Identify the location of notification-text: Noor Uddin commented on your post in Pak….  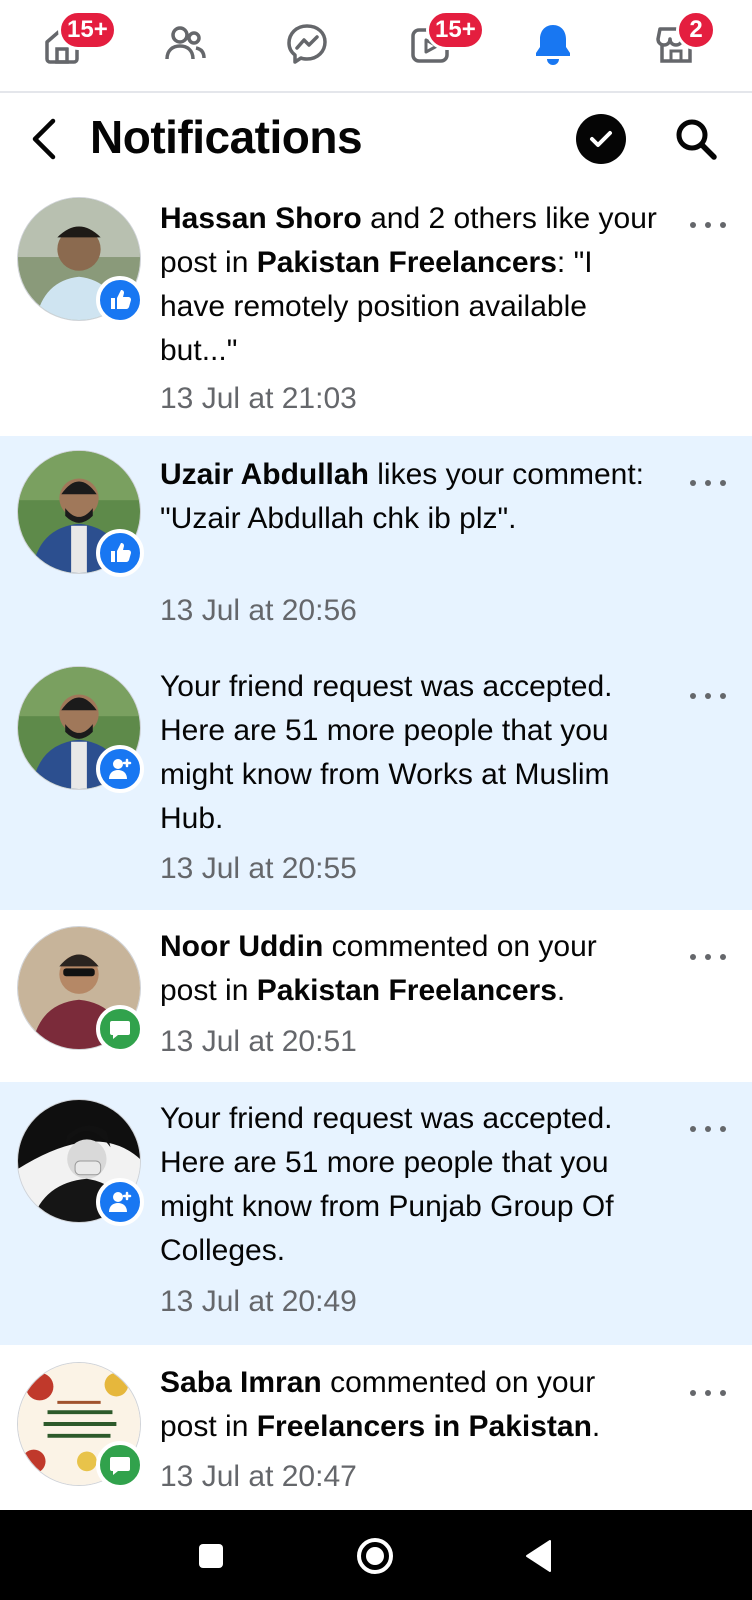
(378, 968).